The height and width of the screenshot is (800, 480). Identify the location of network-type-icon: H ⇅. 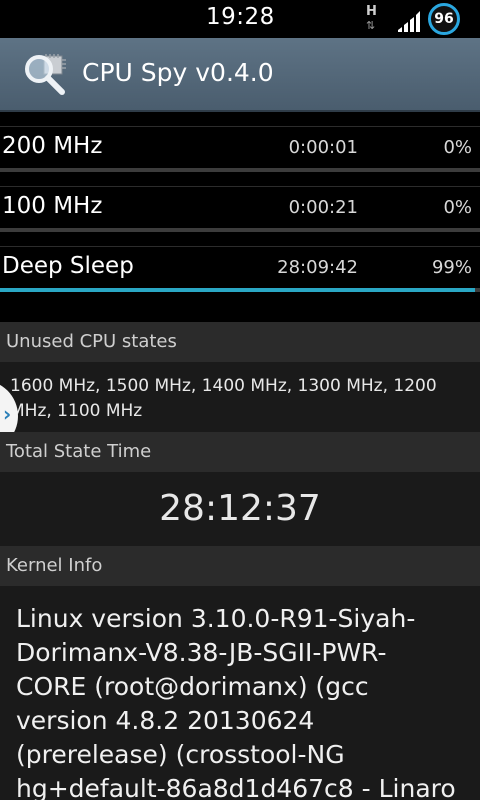
(372, 18).